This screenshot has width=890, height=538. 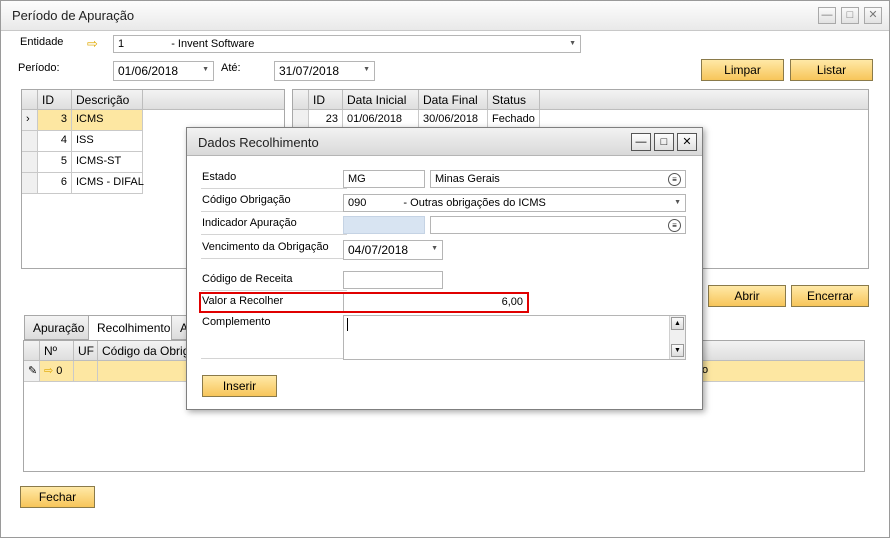 I want to click on inserir-button: Inserir, so click(x=239, y=386).